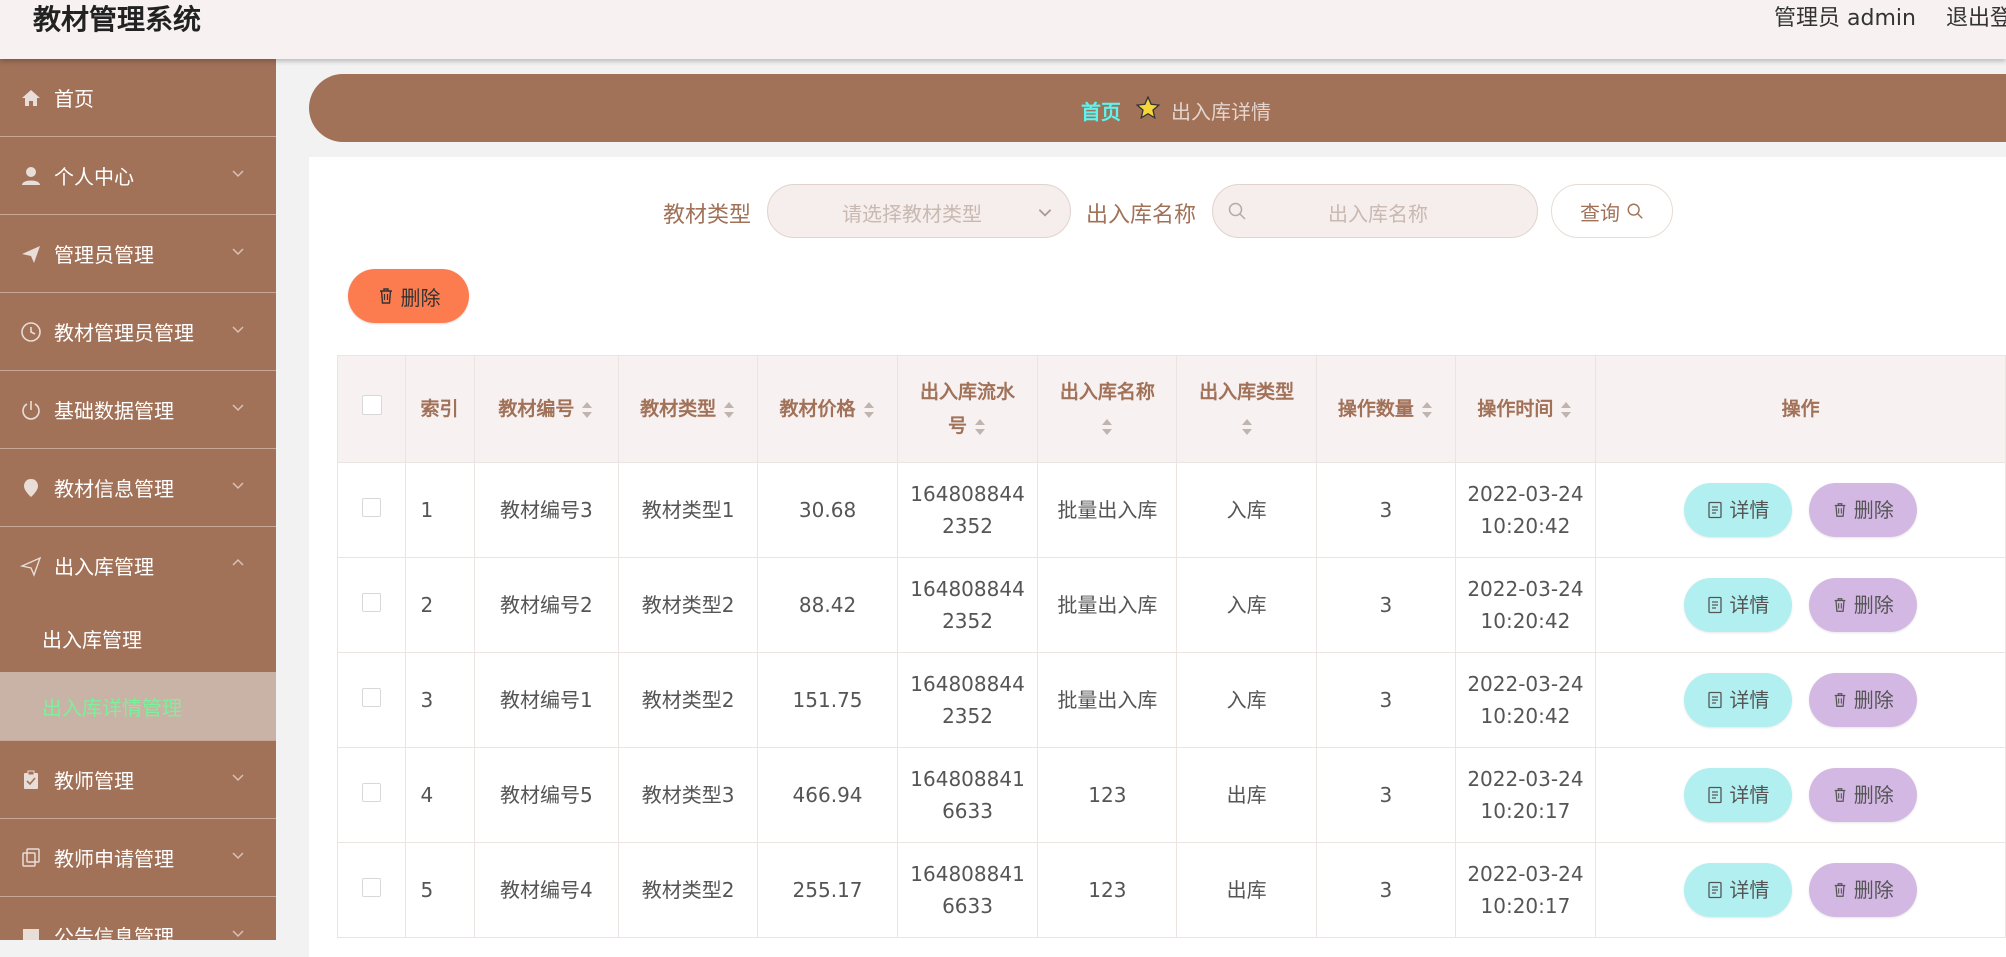 Image resolution: width=2006 pixels, height=957 pixels. What do you see at coordinates (1246, 795) in the screenshot?
I see `cell-kind: 出库` at bounding box center [1246, 795].